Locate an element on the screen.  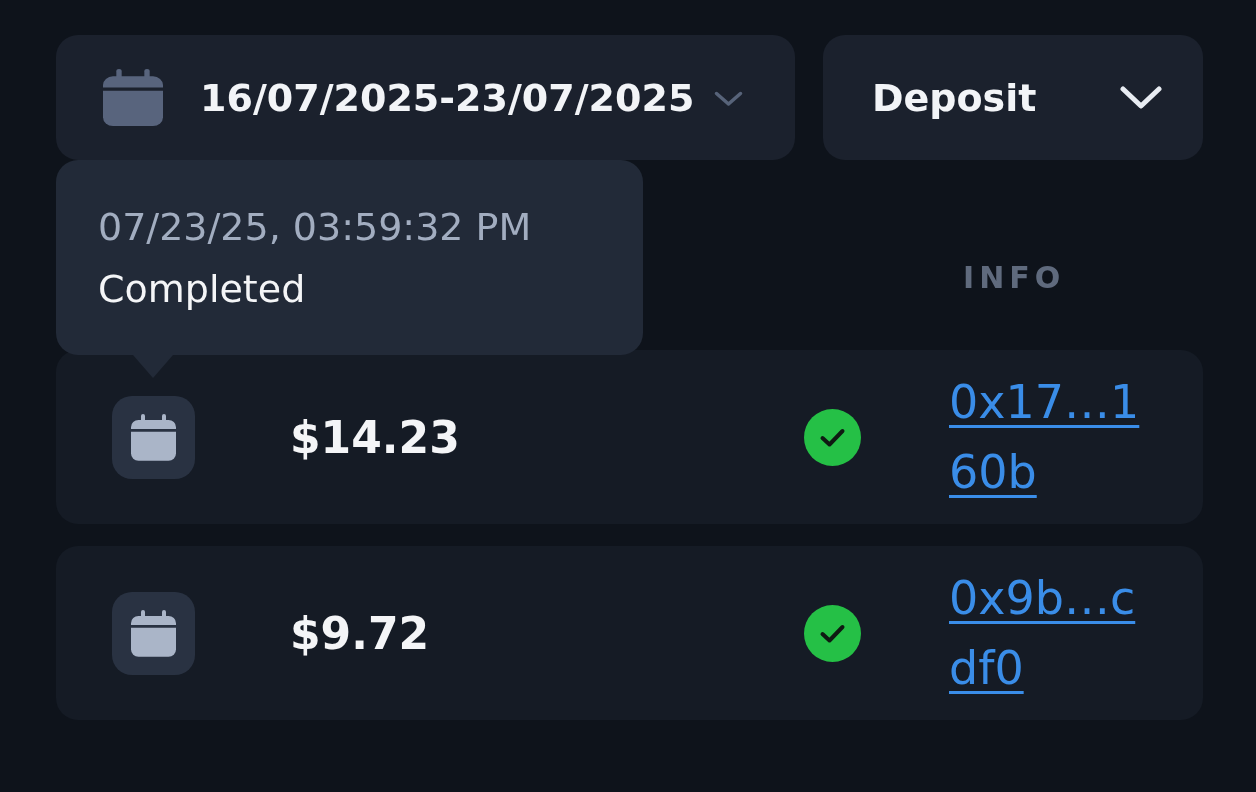
tooltip-datetime: 07/23/25, 03:59:32 PM is located at coordinates (315, 227).